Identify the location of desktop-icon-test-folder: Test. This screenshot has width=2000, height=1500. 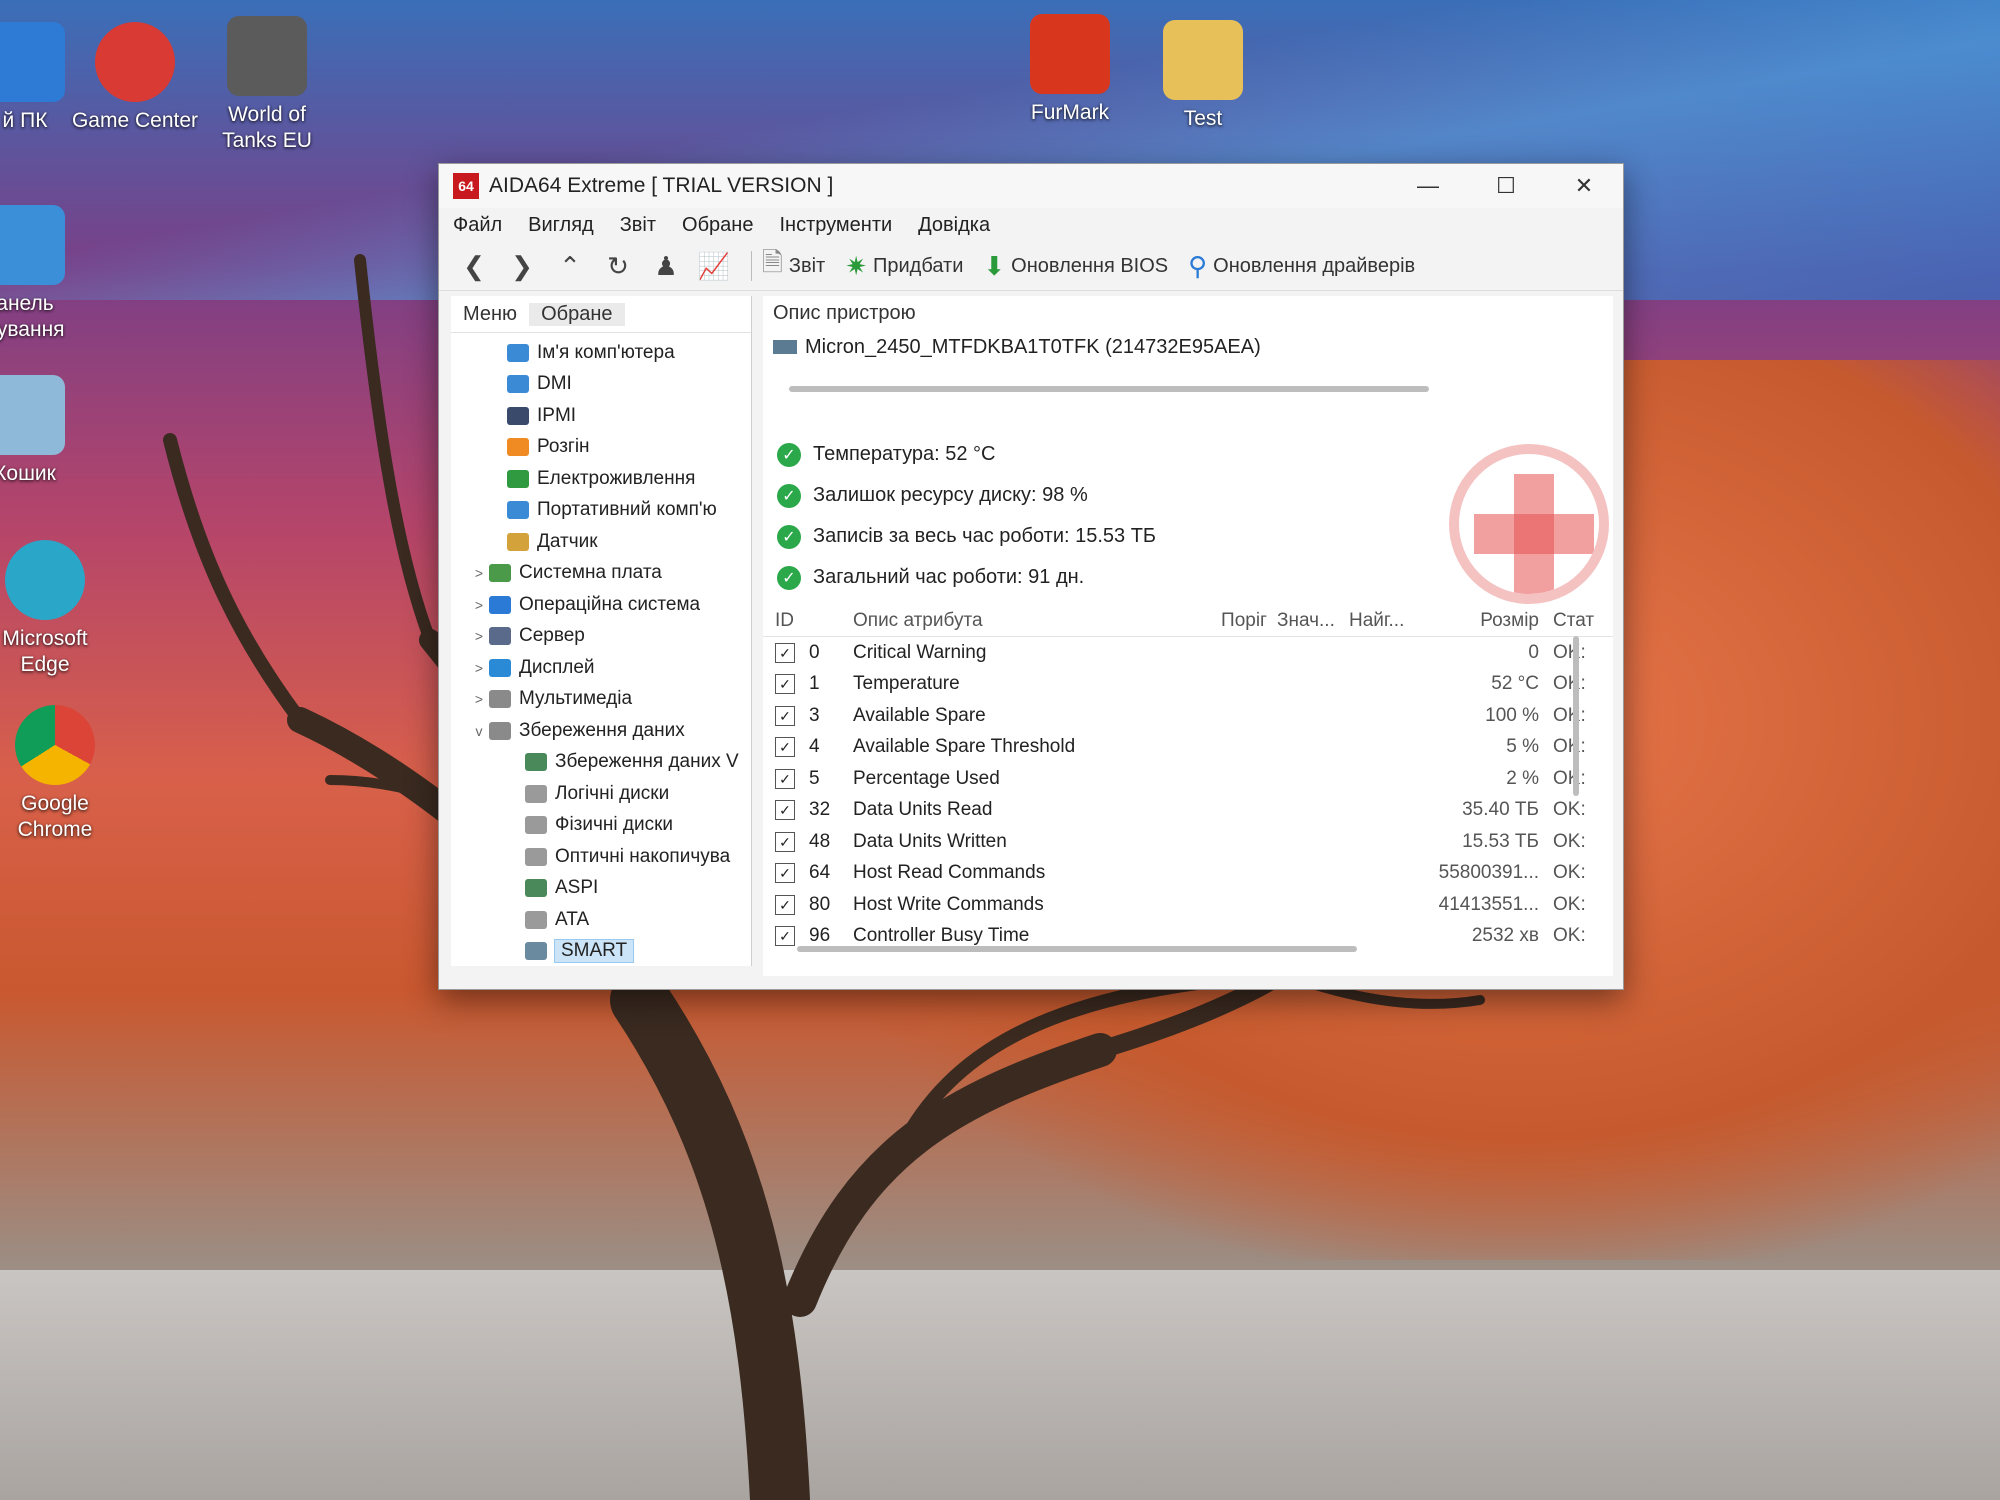
(1203, 76).